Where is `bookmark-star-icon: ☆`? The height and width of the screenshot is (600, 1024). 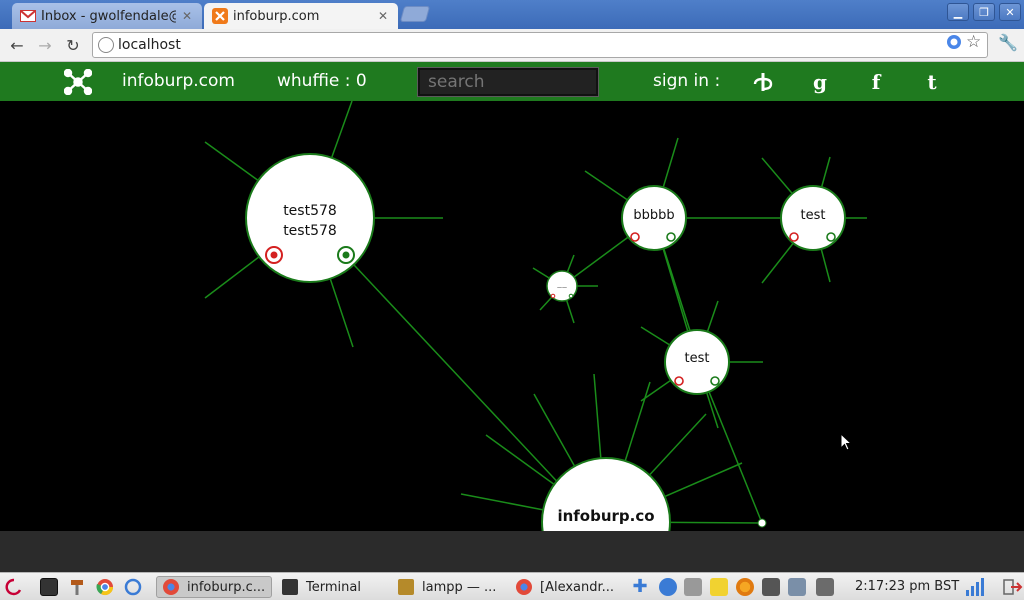 bookmark-star-icon: ☆ is located at coordinates (973, 42).